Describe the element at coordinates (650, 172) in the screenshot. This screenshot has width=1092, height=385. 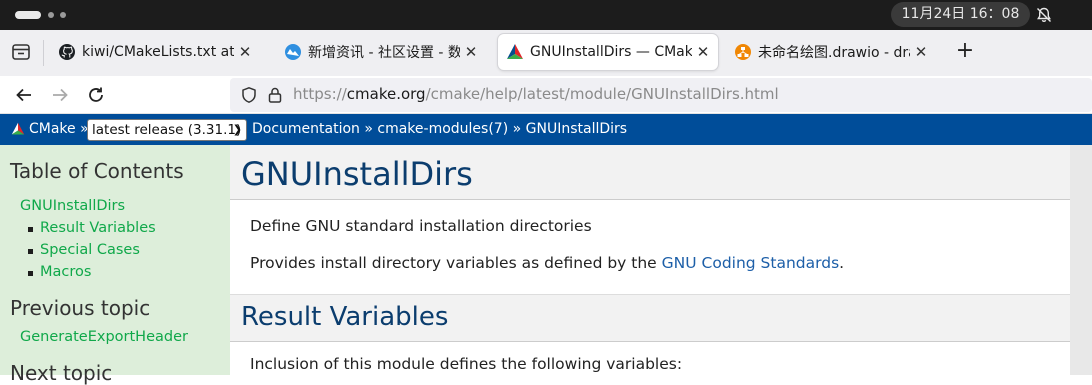
I see `title-band: GNUInstallDirs` at that location.